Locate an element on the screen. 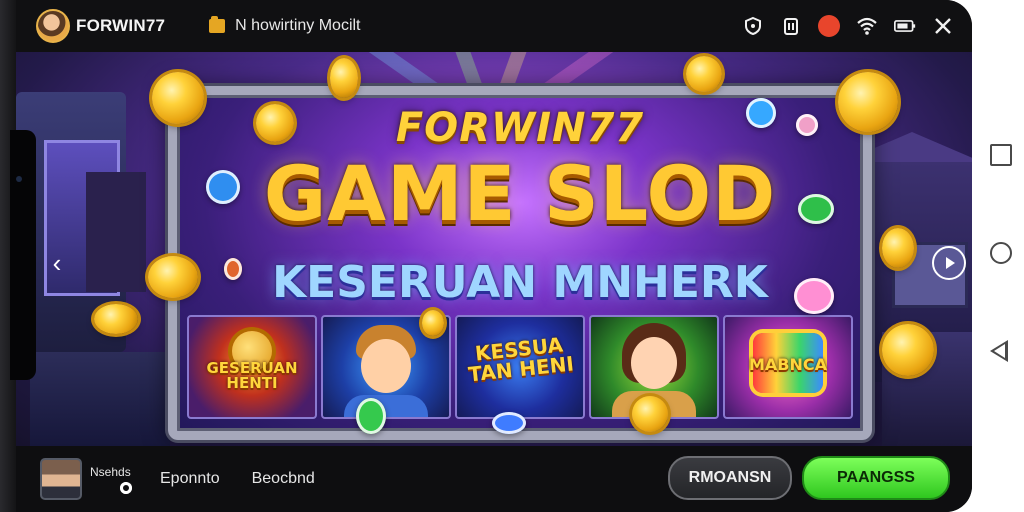 Image resolution: width=1024 pixels, height=512 pixels. clipboard-icon is located at coordinates (791, 26).